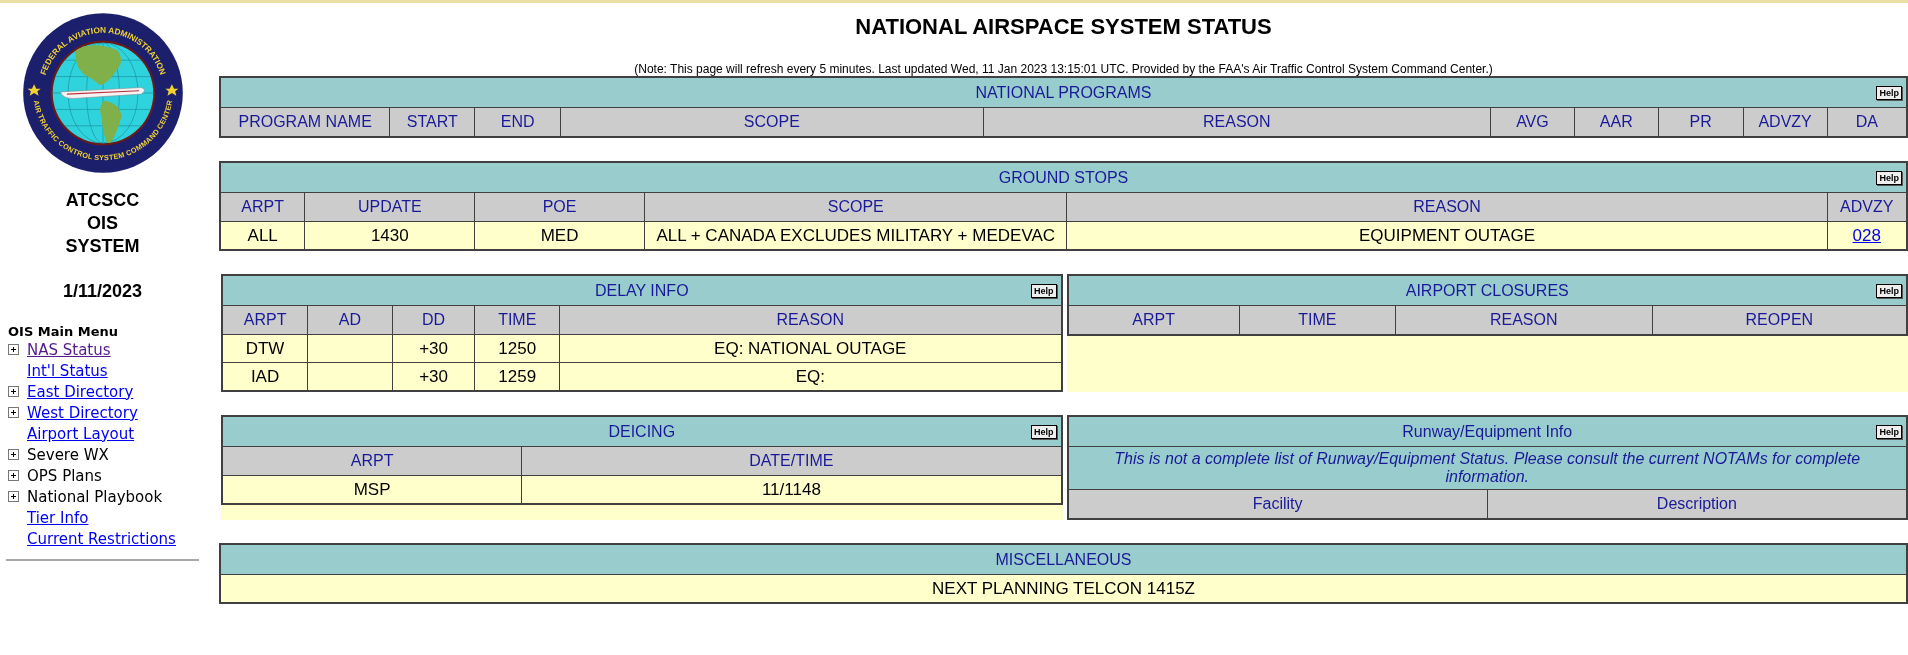 This screenshot has height=655, width=1908. I want to click on menu-title: OIS Main Menu, so click(63, 331).